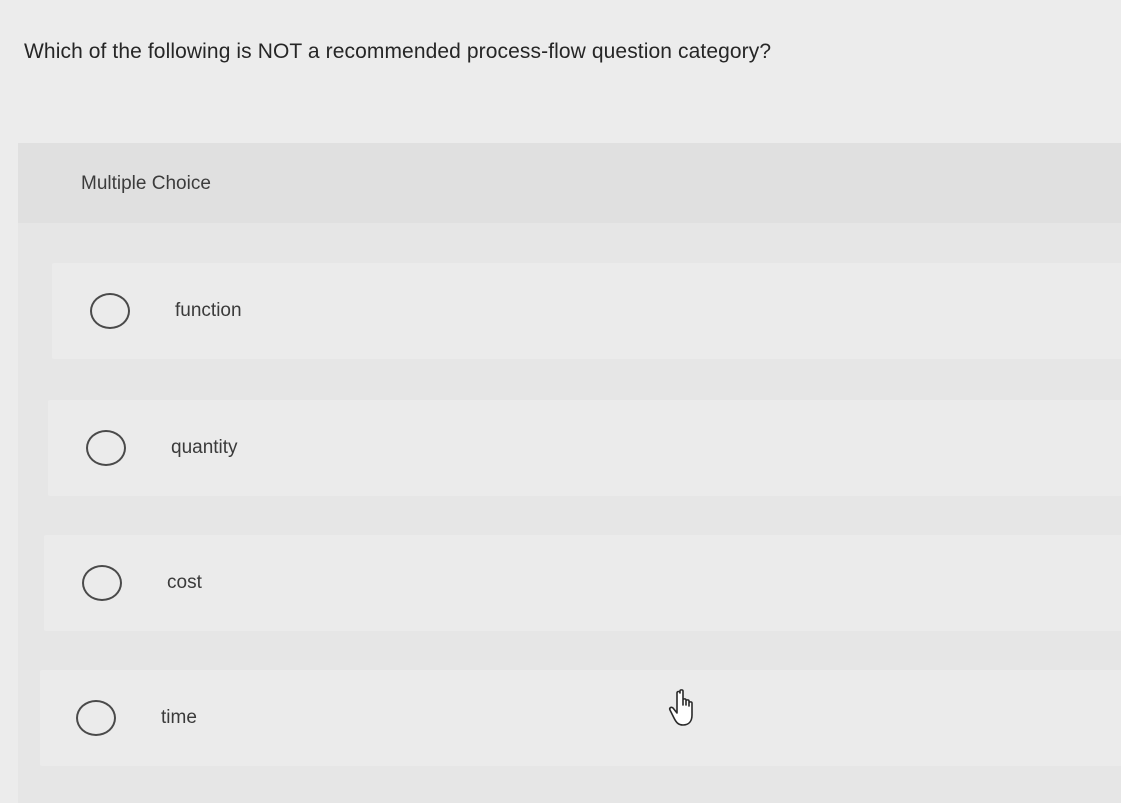 This screenshot has height=803, width=1121. What do you see at coordinates (680, 707) in the screenshot?
I see `hand-pointer-icon` at bounding box center [680, 707].